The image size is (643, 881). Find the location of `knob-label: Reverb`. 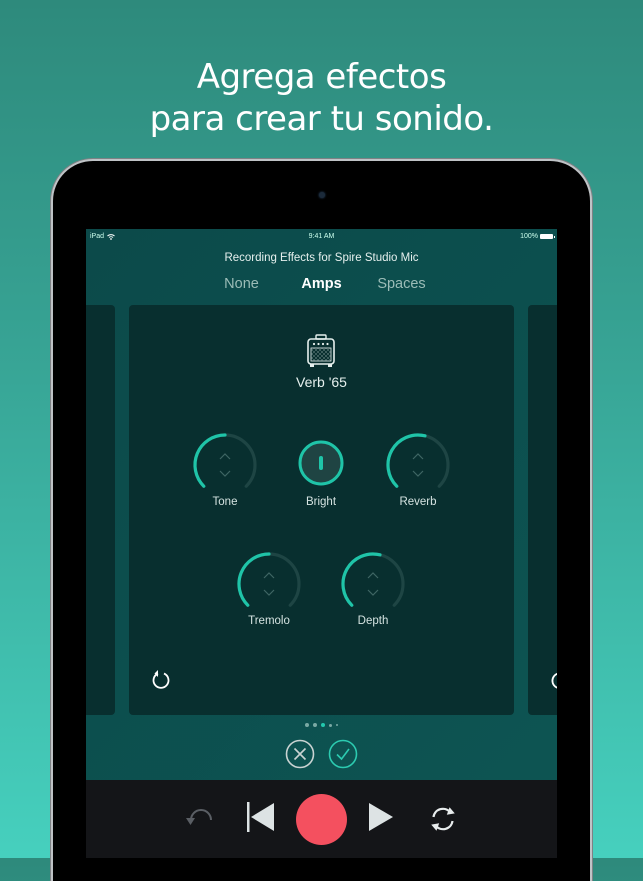

knob-label: Reverb is located at coordinates (418, 502).